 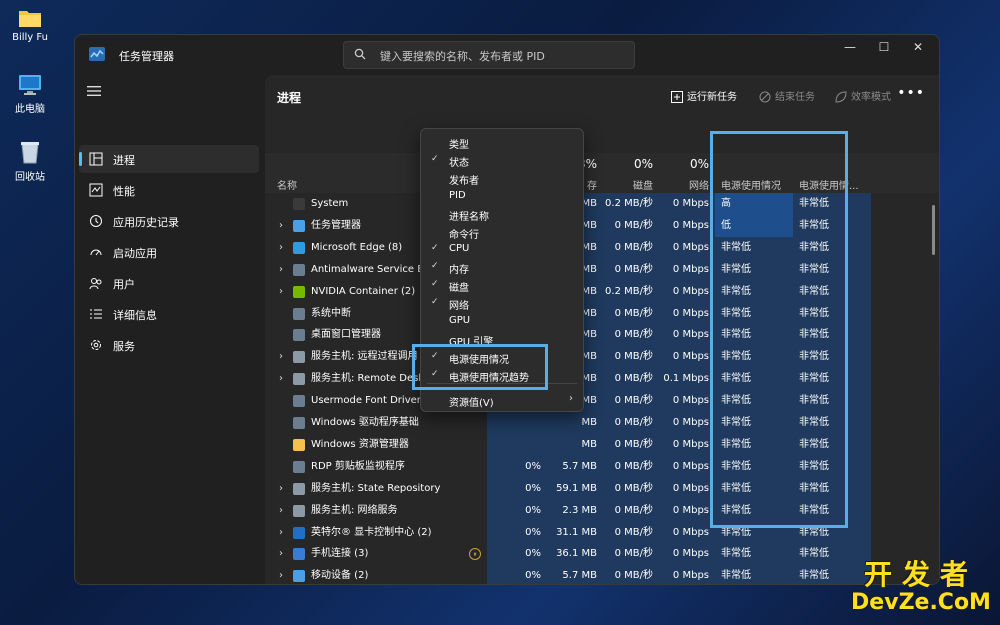 I want to click on close-button: ✕, so click(x=918, y=47).